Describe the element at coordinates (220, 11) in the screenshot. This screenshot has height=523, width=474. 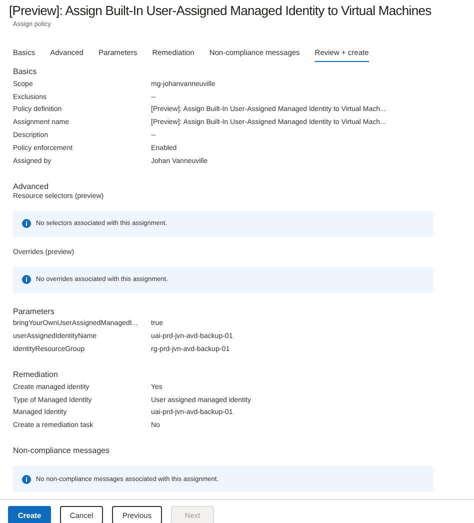
I see `page-title: [Preview]: Assign Built-In User-Assigned Managed Identity to Virtual Machines` at that location.